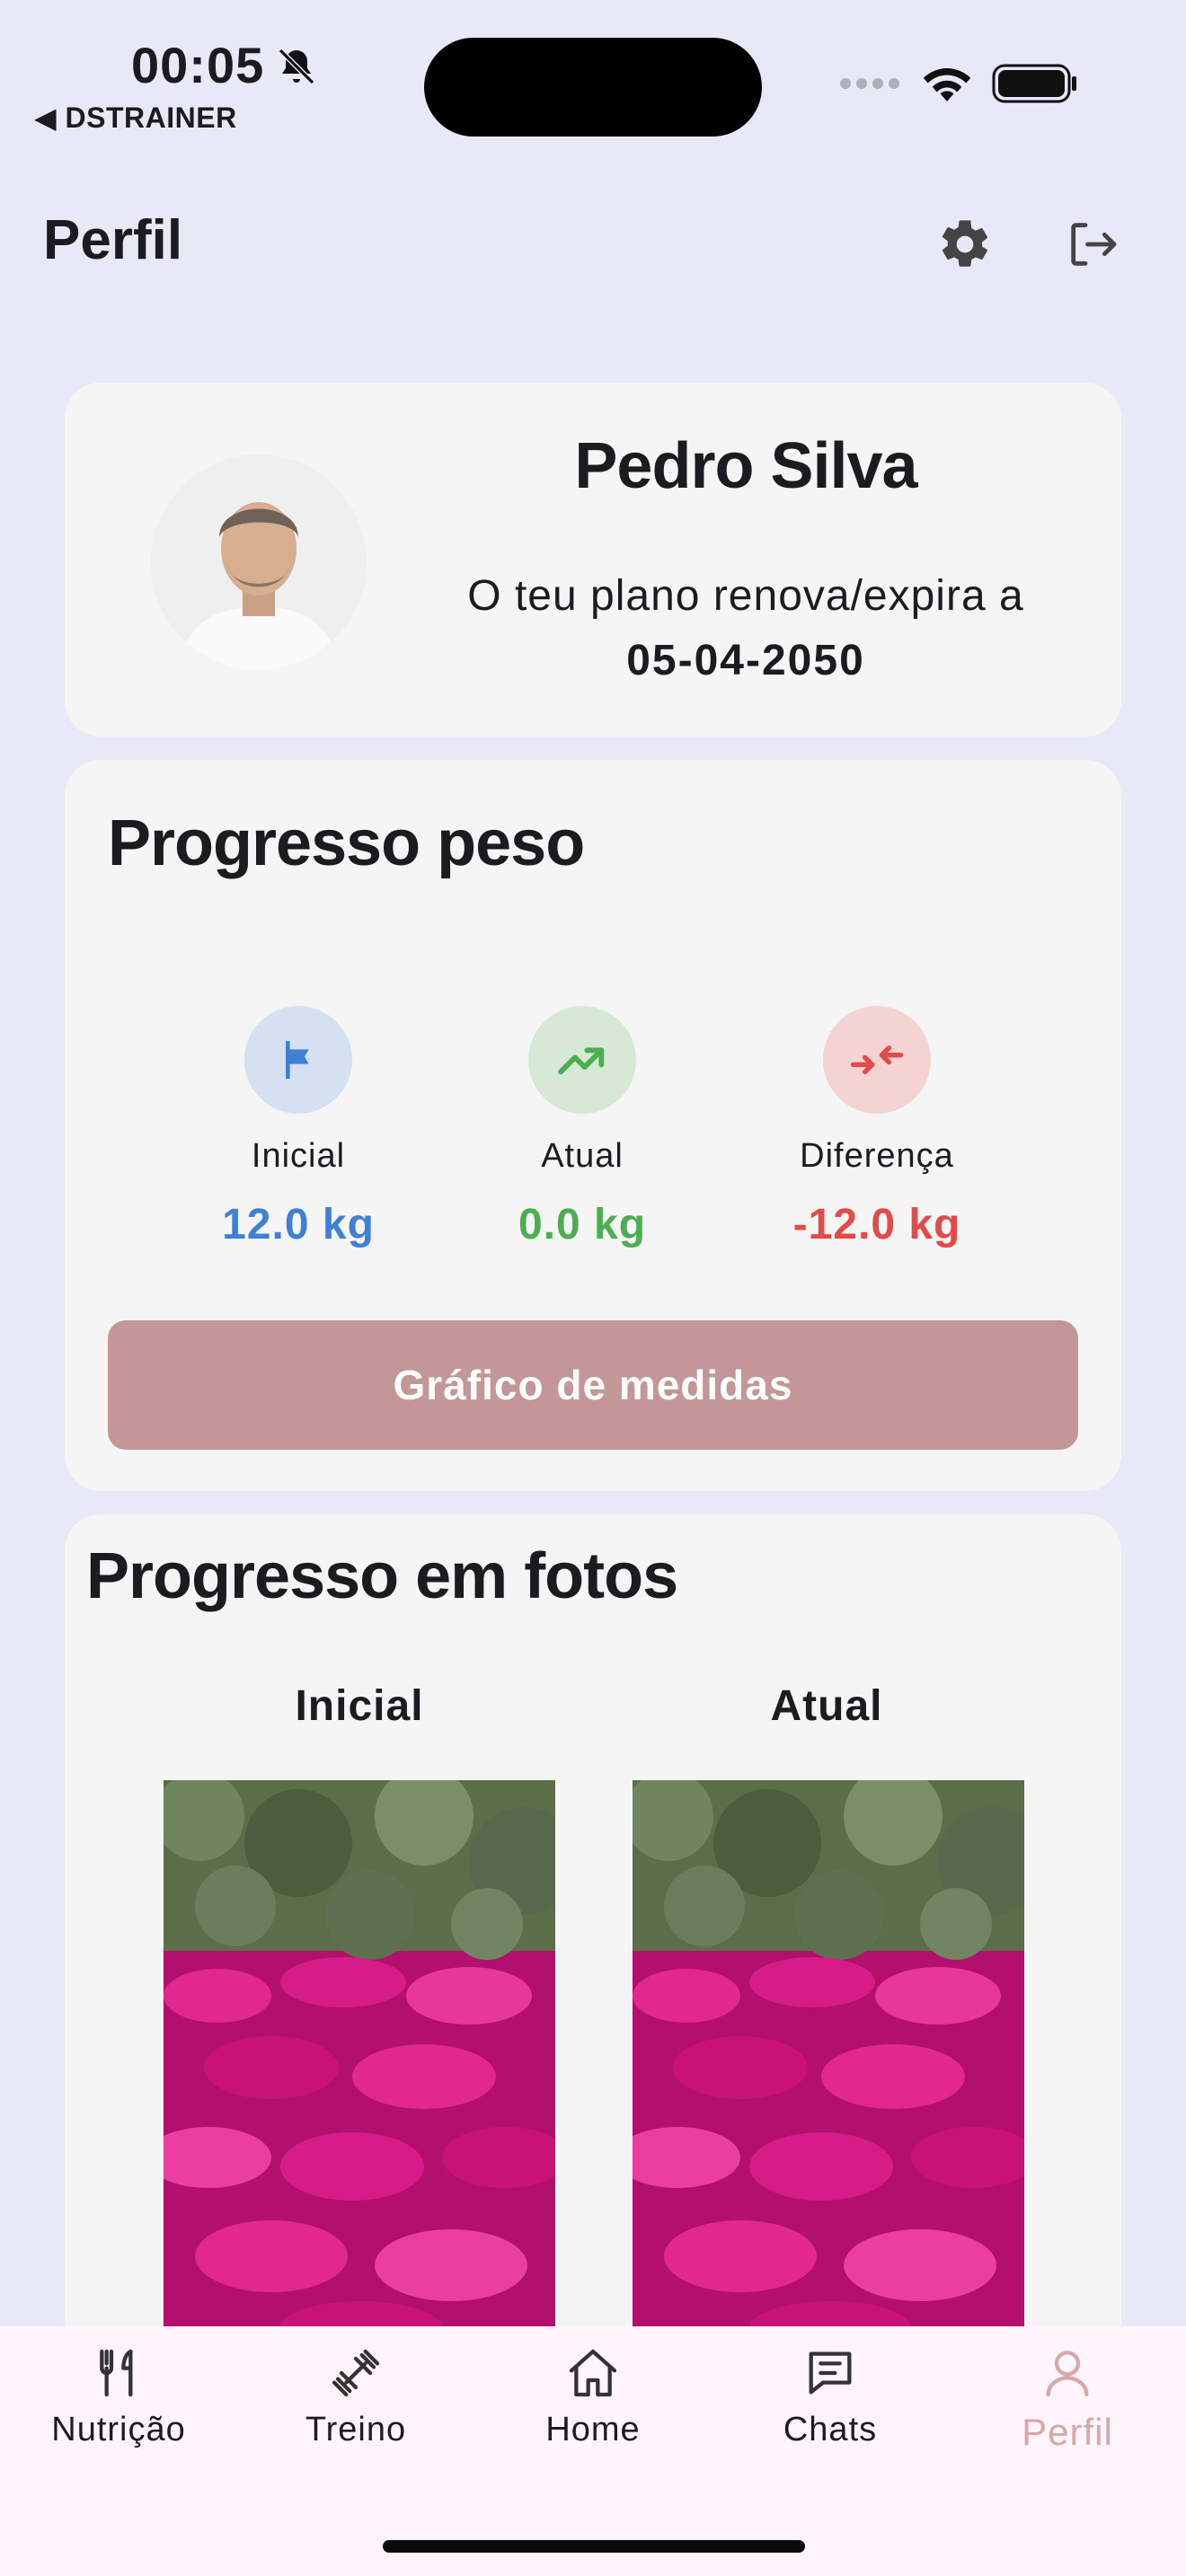  I want to click on battery-icon, so click(1034, 83).